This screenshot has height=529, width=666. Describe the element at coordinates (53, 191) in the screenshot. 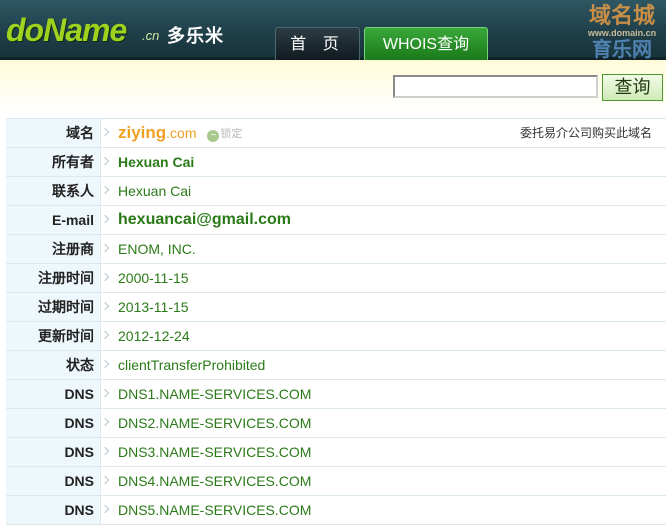

I see `row-label: 联系人` at that location.